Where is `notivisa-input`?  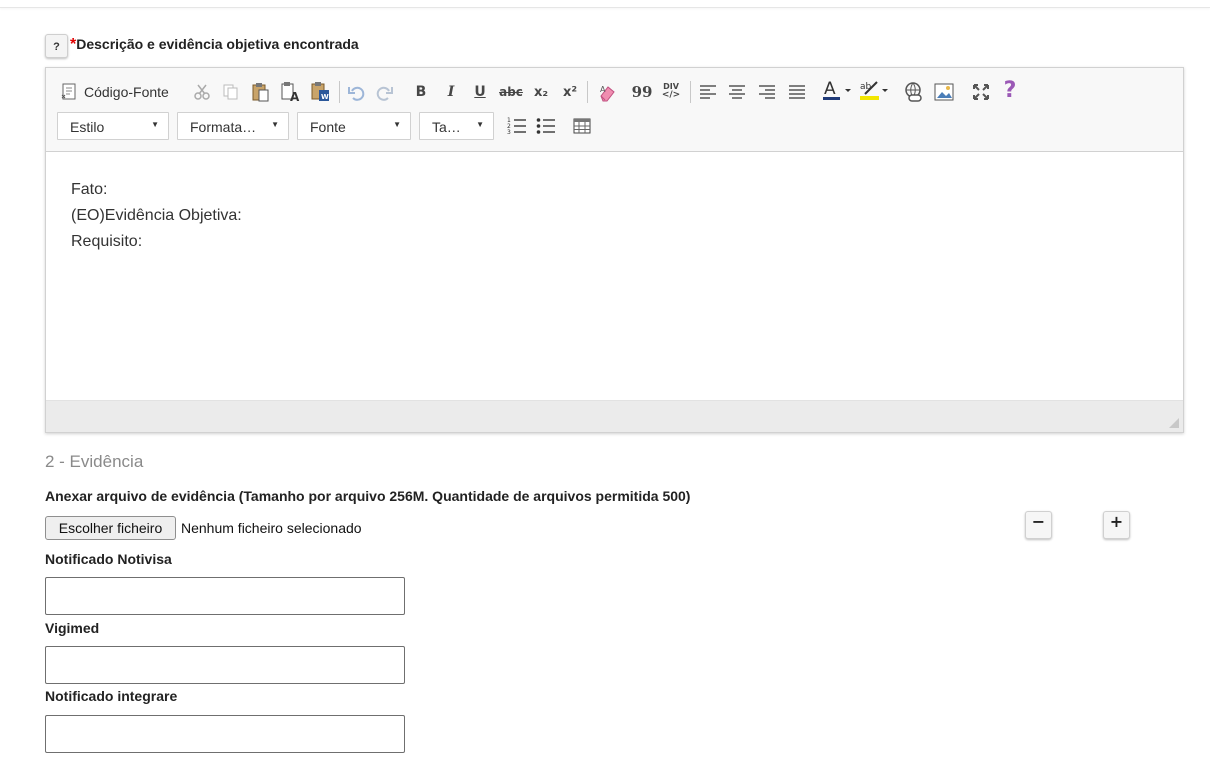
notivisa-input is located at coordinates (225, 596).